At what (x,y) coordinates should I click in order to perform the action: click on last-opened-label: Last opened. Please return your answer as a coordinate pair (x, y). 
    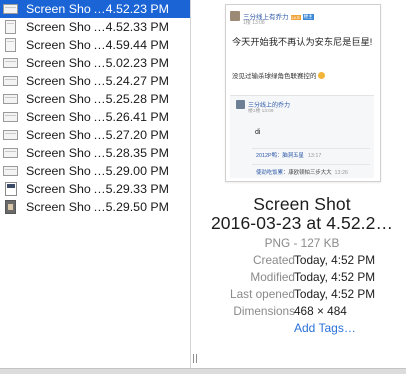
    Looking at the image, I should click on (262, 294).